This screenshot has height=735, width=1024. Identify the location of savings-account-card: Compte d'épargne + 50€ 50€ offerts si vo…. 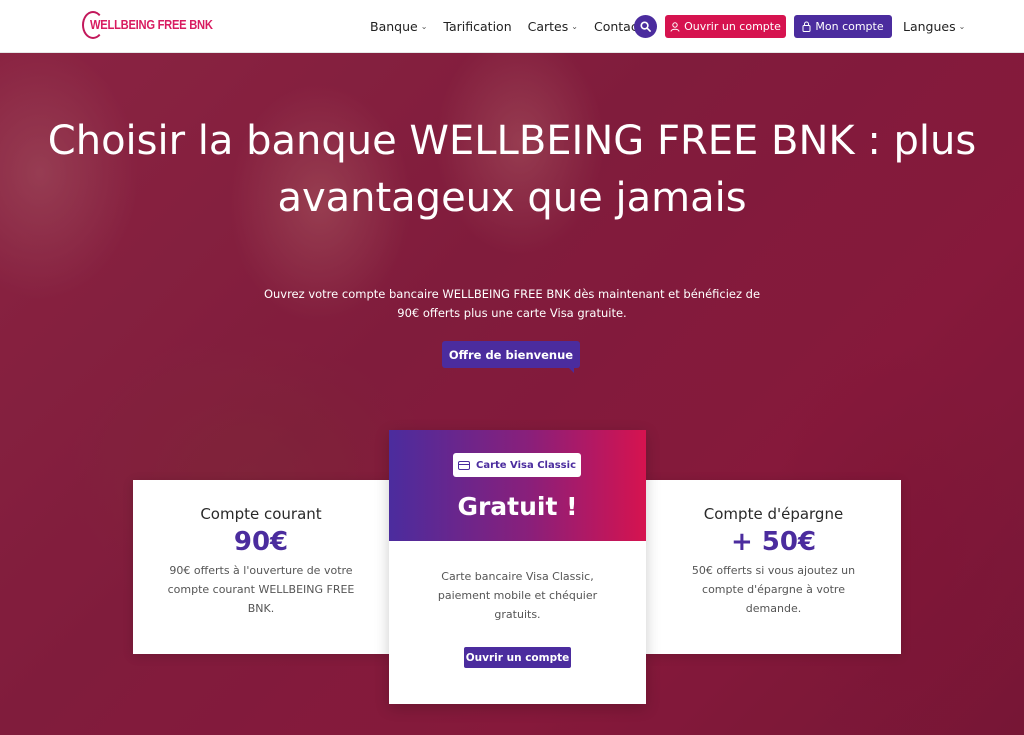
(773, 567).